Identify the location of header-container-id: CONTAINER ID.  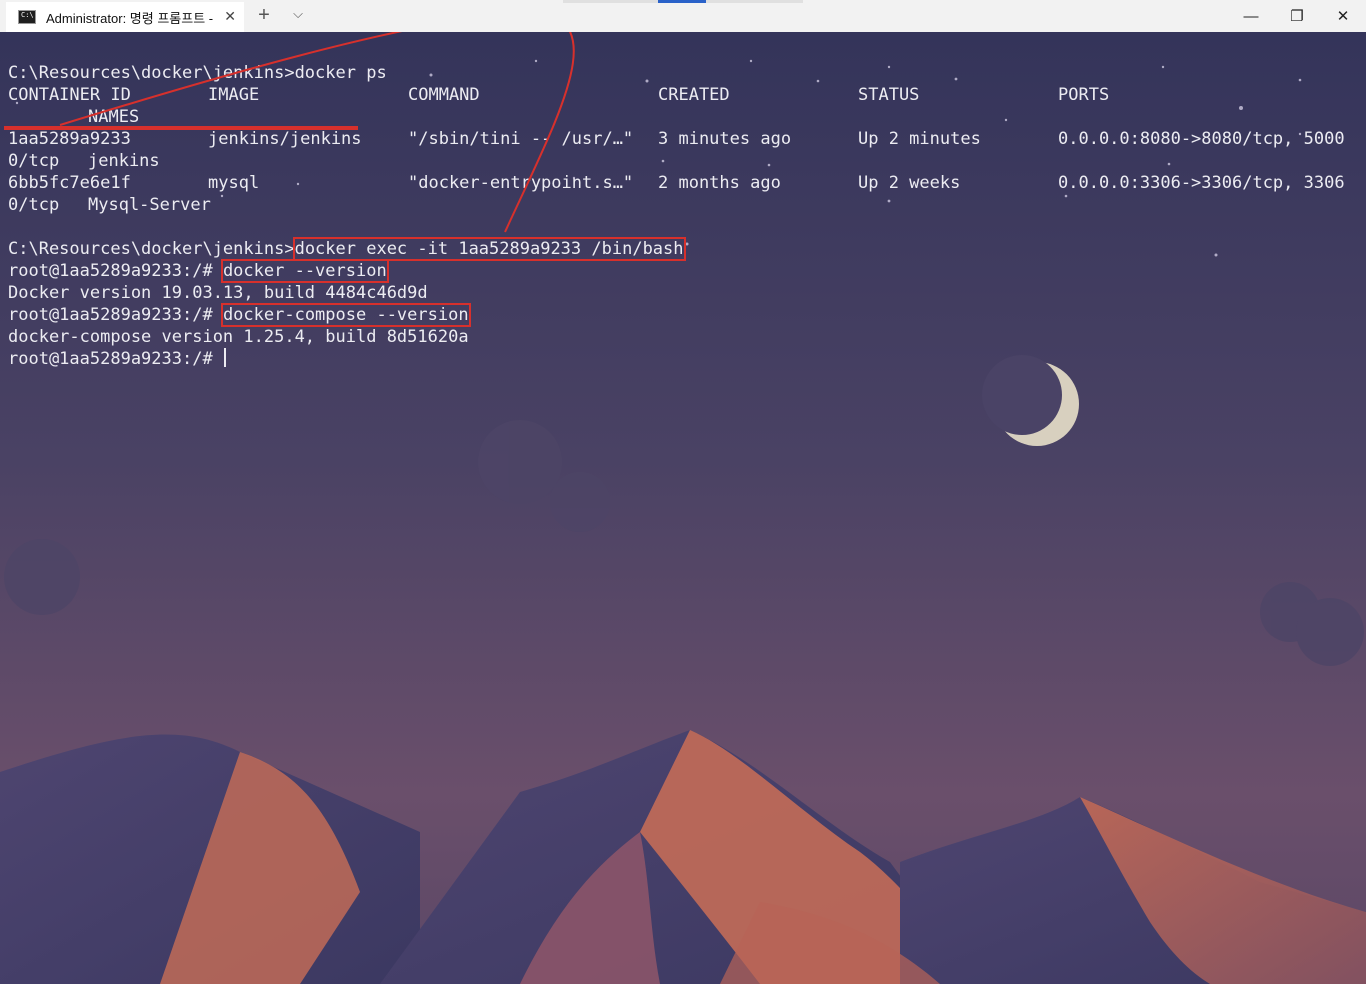
(69, 95).